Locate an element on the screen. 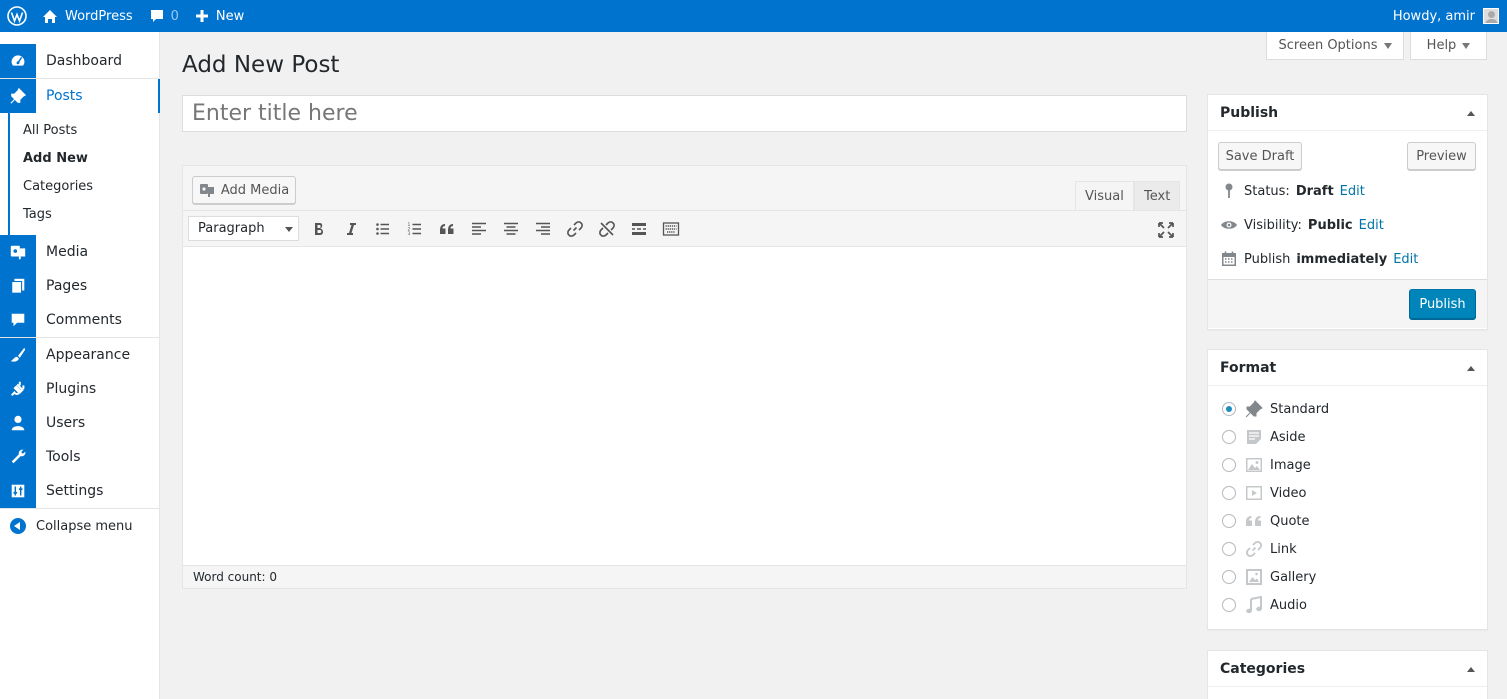  toolbar-toggle-button is located at coordinates (671, 229).